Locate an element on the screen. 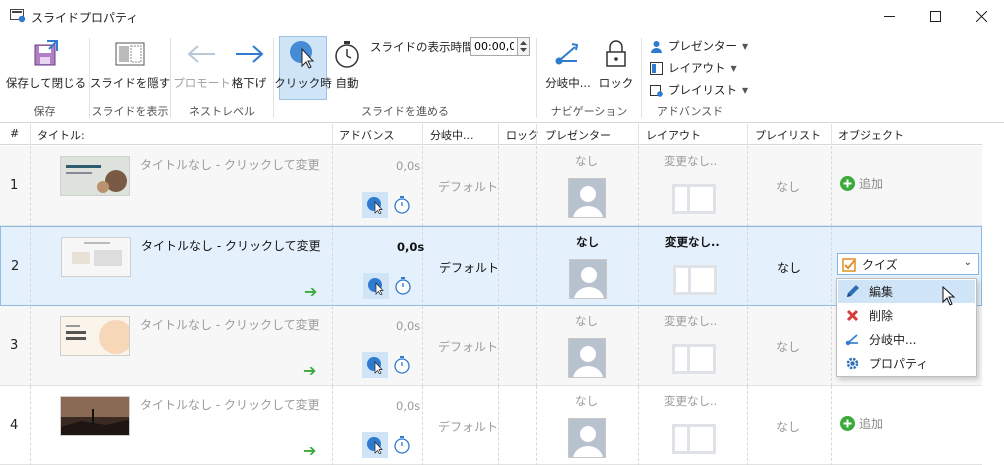 The width and height of the screenshot is (1004, 465). header-objects: オブジェクト is located at coordinates (871, 135).